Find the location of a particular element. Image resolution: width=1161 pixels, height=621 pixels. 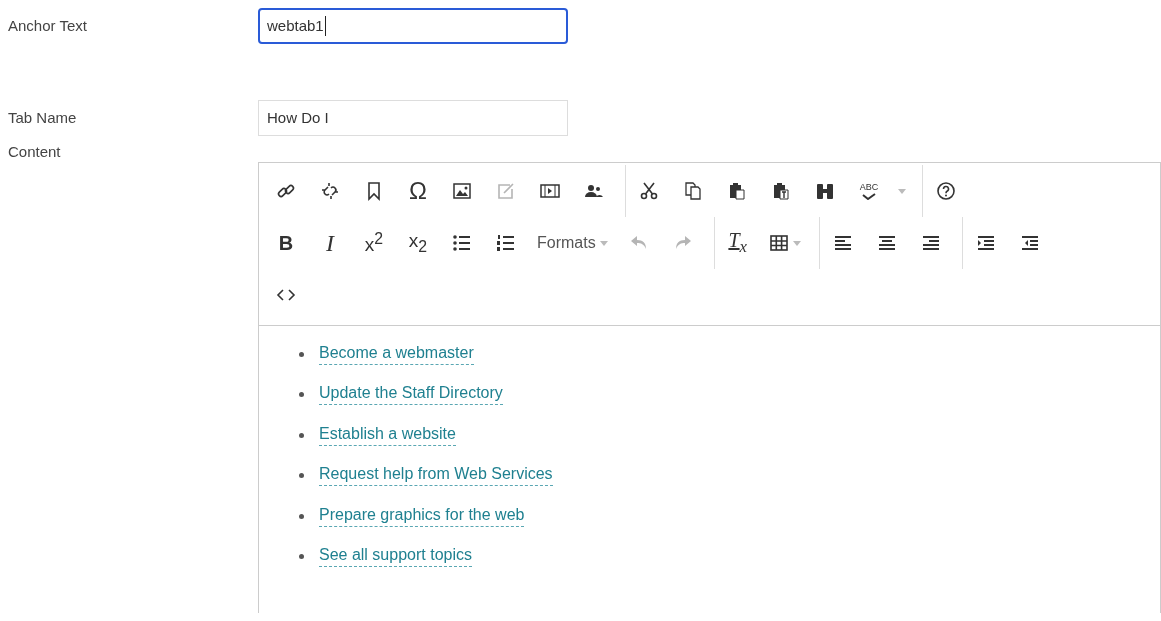

subscript-button: x$_{2}$ is located at coordinates (418, 243).